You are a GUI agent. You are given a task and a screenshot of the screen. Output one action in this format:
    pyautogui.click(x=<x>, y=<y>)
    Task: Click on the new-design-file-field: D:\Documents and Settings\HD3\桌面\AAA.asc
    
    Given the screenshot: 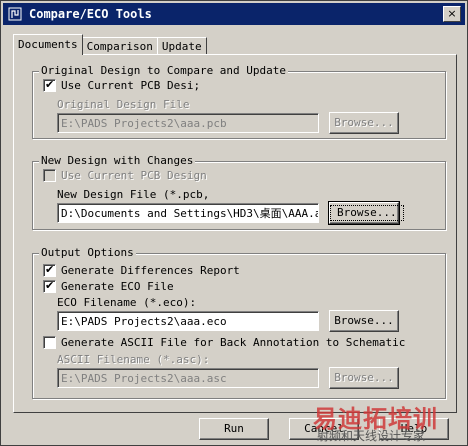 What is the action you would take?
    pyautogui.click(x=188, y=213)
    